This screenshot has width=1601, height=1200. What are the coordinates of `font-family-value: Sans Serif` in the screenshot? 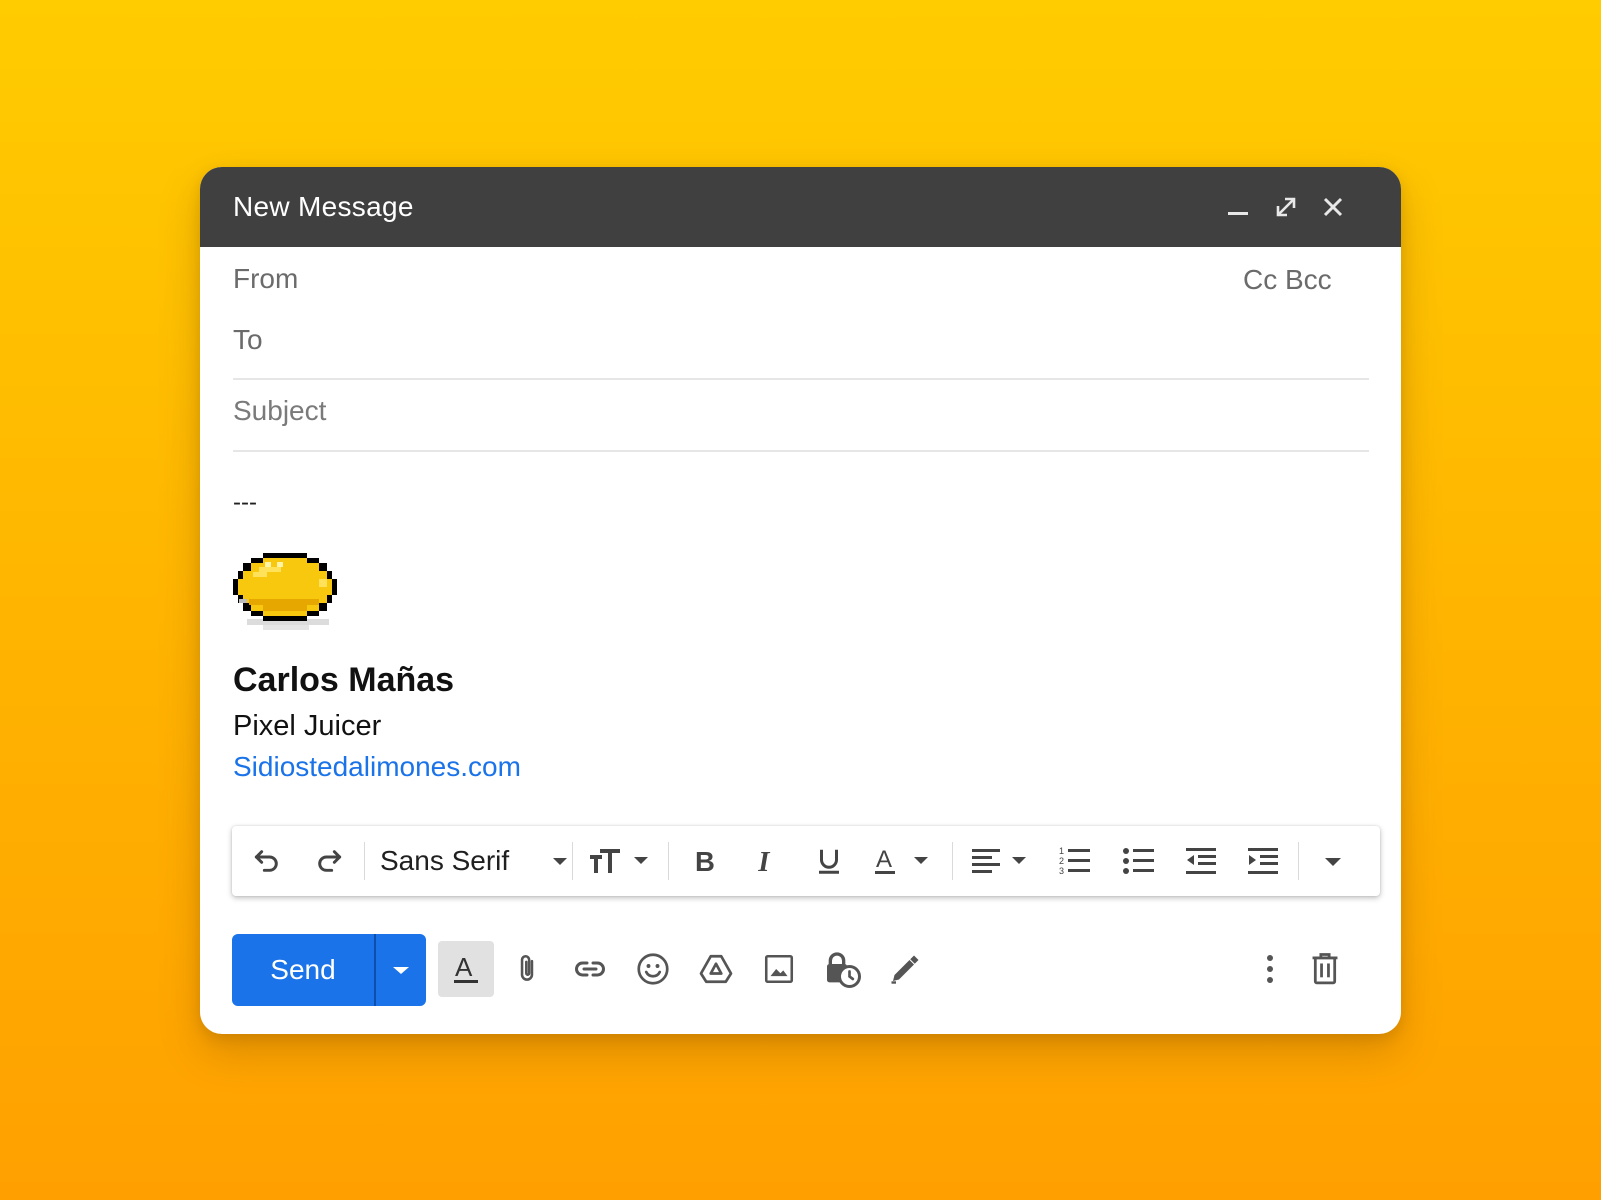 It's located at (445, 860).